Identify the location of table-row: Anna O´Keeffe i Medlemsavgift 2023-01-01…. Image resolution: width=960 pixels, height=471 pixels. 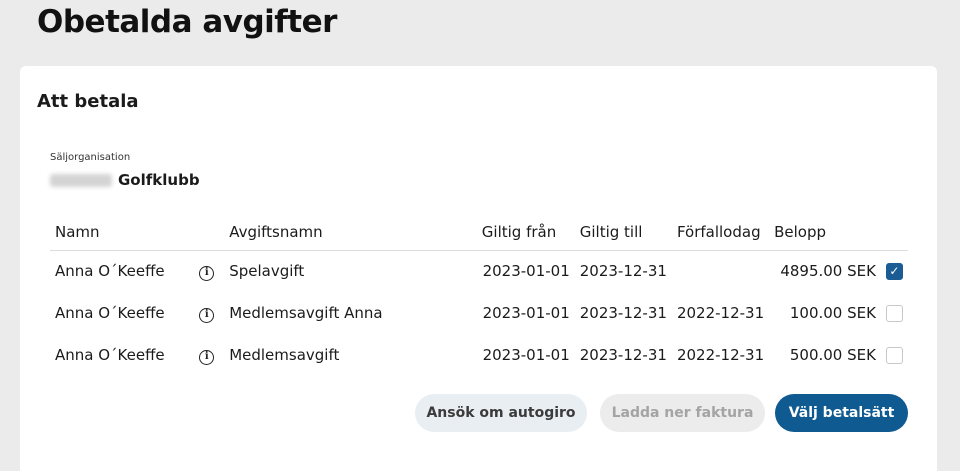
(479, 355).